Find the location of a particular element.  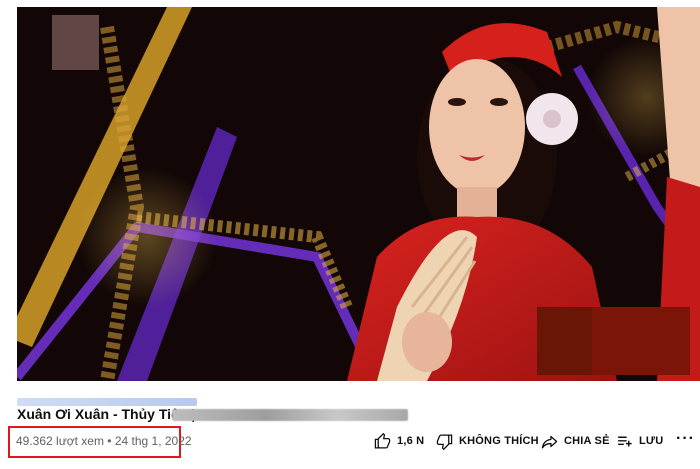

share-arrow-icon is located at coordinates (549, 442).